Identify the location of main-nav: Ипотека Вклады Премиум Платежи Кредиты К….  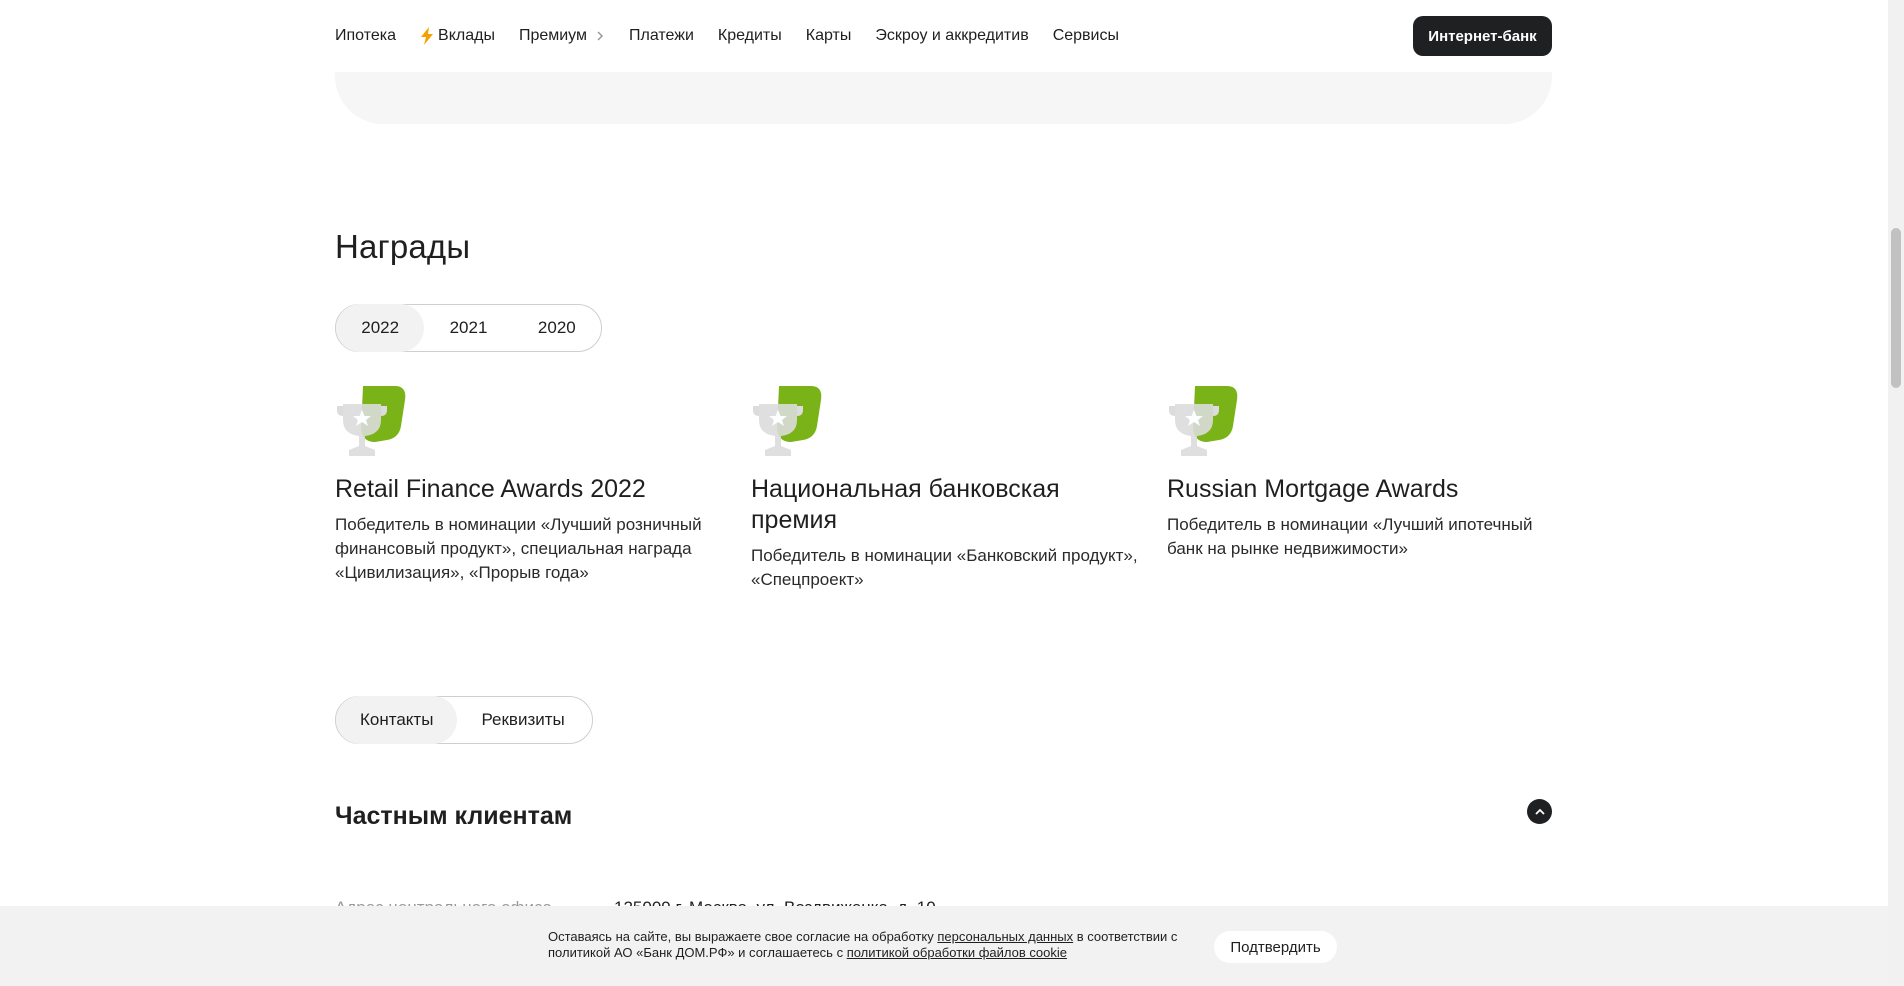
(739, 36).